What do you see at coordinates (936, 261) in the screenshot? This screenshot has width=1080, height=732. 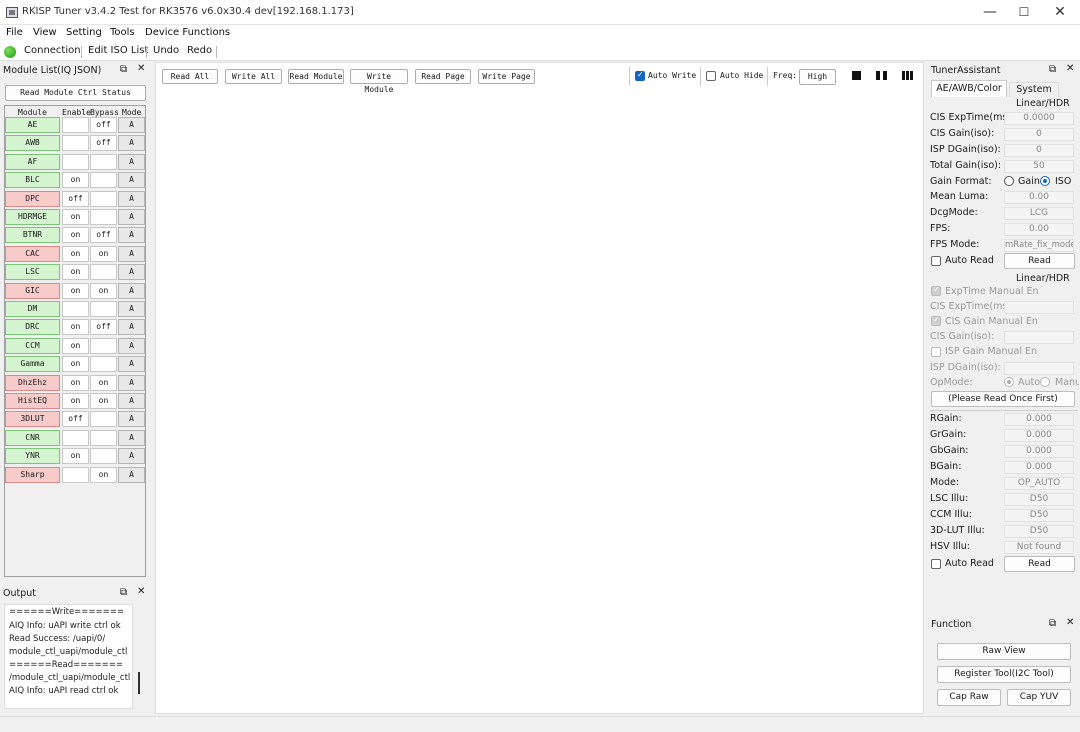 I see `auto-read-checkbox` at bounding box center [936, 261].